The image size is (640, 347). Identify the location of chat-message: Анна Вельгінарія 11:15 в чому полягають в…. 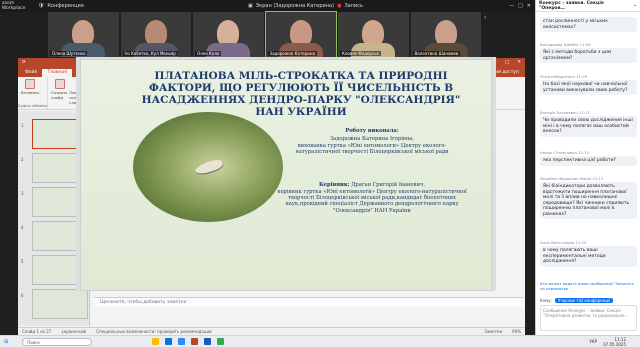
(588, 253).